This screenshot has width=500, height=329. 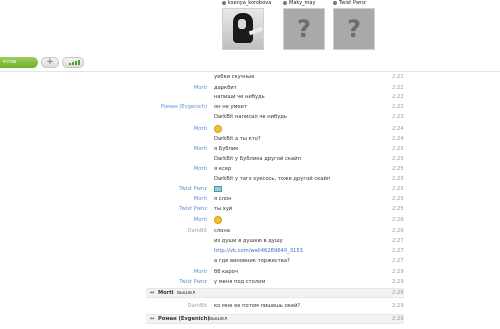 I want to click on chat-message: Morti я ксер 2:25, so click(x=250, y=170).